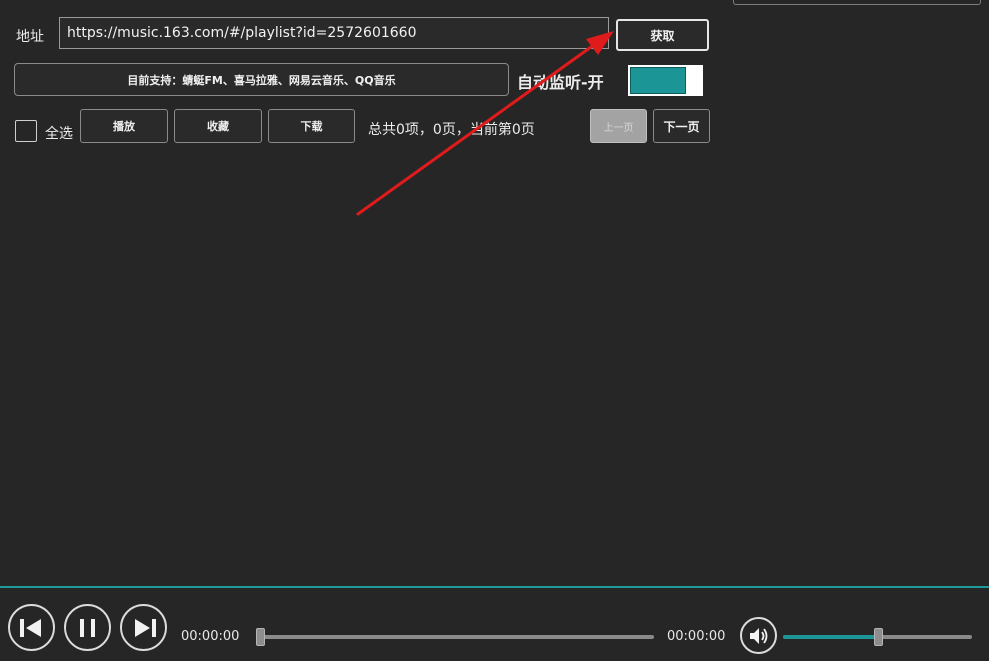  I want to click on pause-button, so click(87, 627).